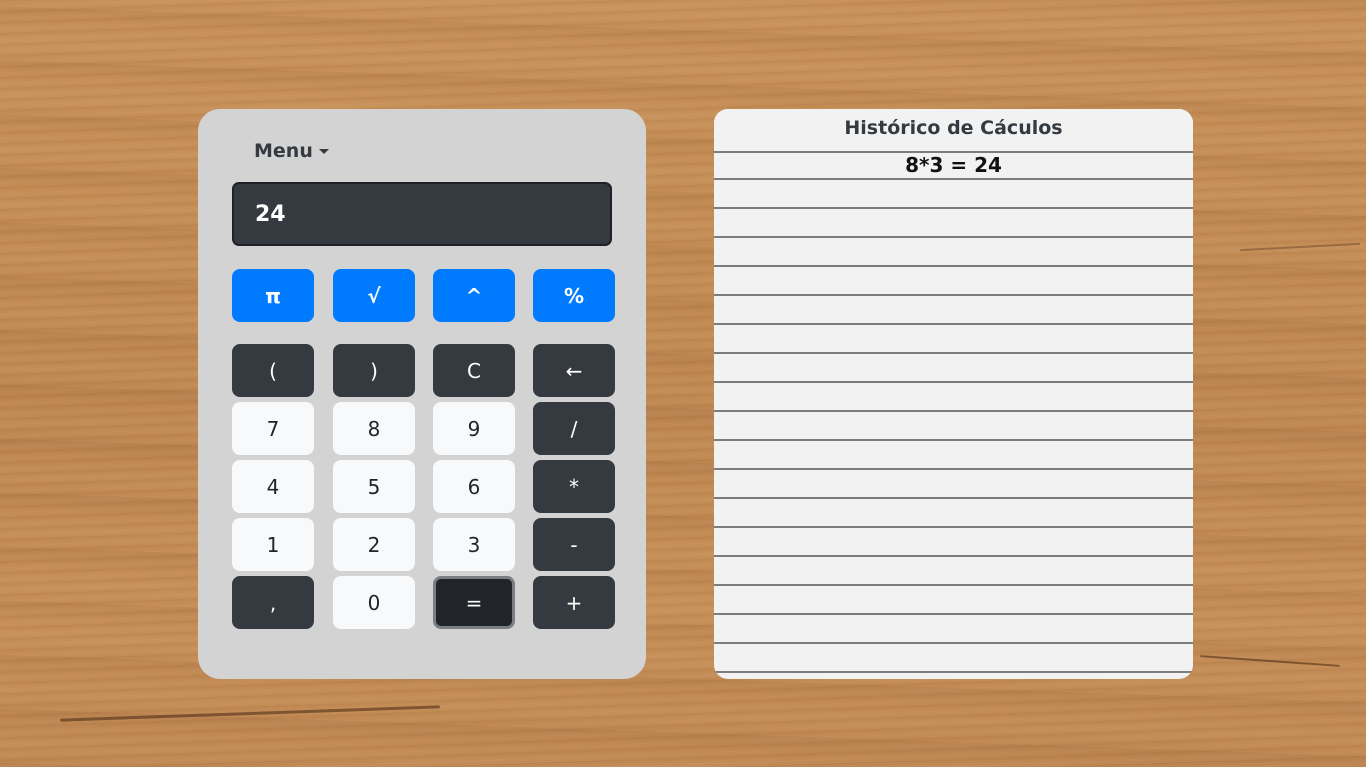  What do you see at coordinates (374, 602) in the screenshot?
I see `digit-0-button: 0` at bounding box center [374, 602].